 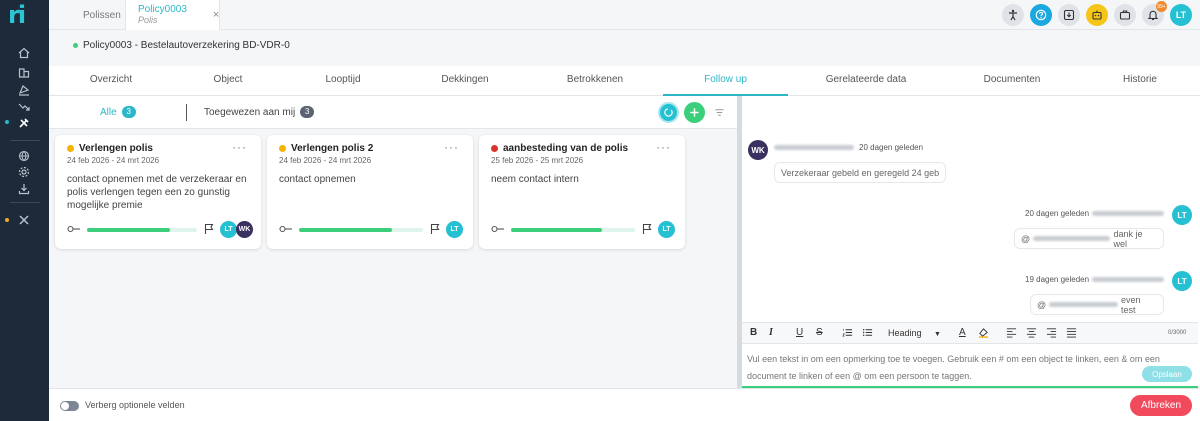 What do you see at coordinates (1181, 15) in the screenshot?
I see `user-avatar: LT` at bounding box center [1181, 15].